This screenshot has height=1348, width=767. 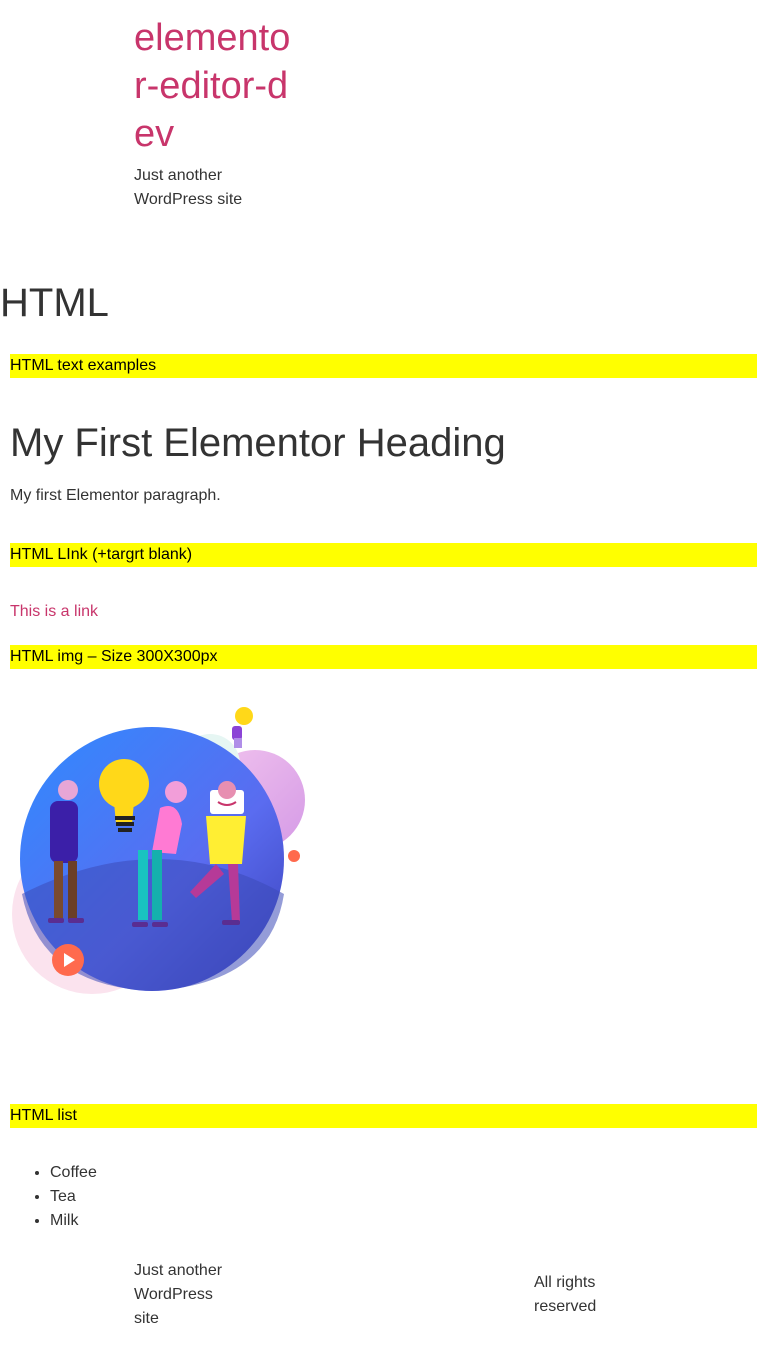 What do you see at coordinates (178, 1294) in the screenshot?
I see `footer-tagline: Just another WordPress site` at bounding box center [178, 1294].